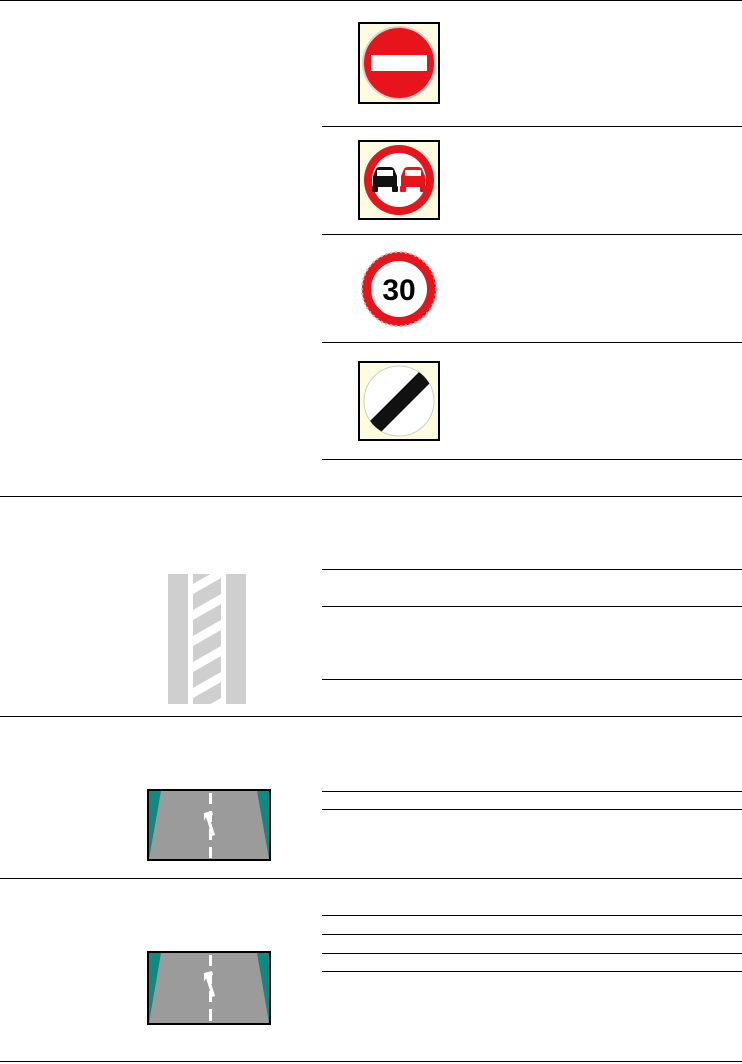  I want to click on no-overtaking-sign-icon, so click(399, 180).